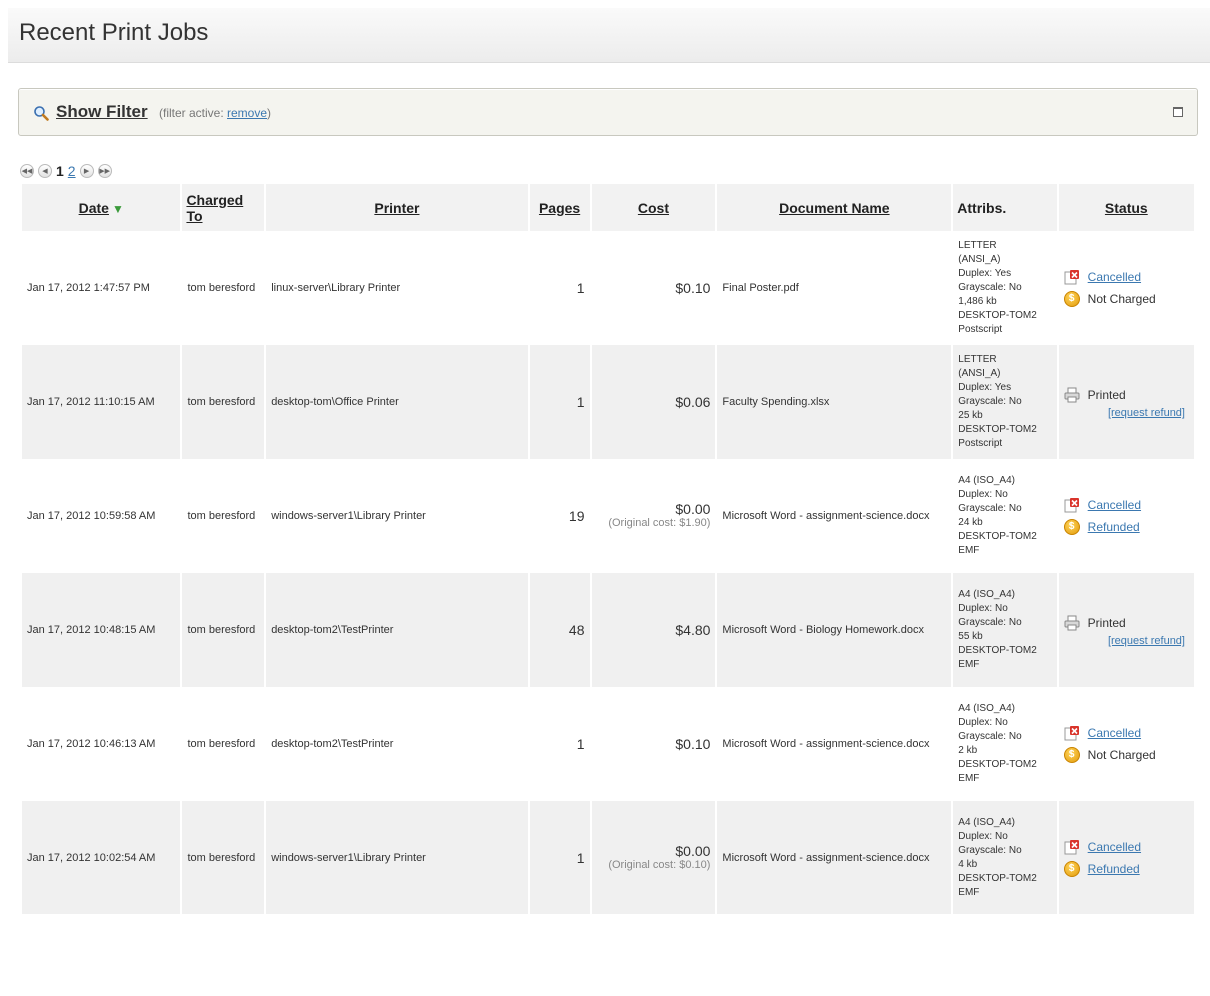 The width and height of the screenshot is (1210, 996). Describe the element at coordinates (101, 857) in the screenshot. I see `cell-date: Jan 17, 2012 10:02:54 AM` at that location.